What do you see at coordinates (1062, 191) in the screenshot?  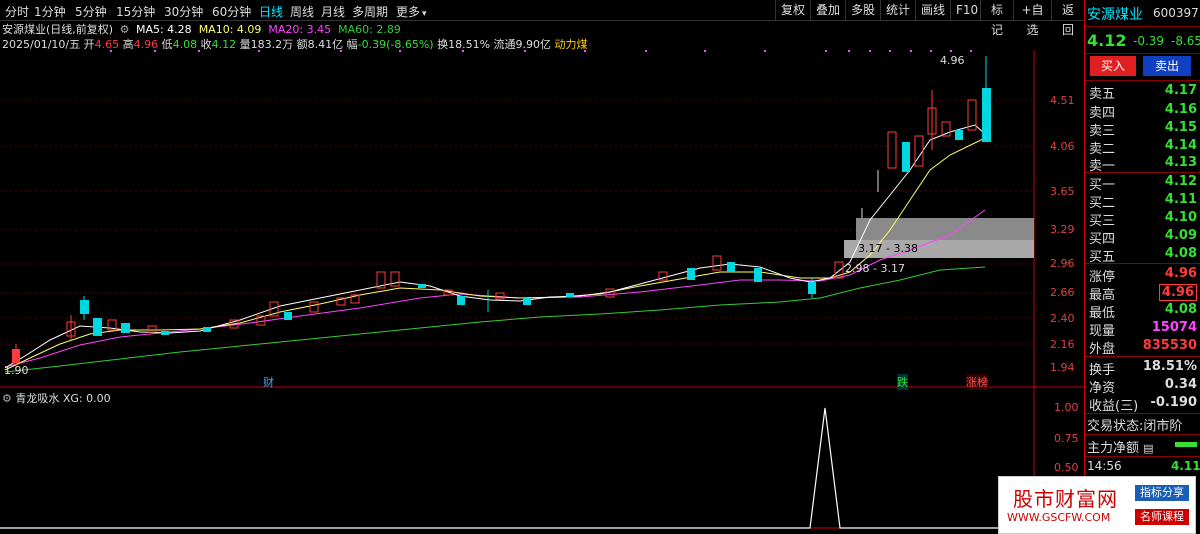 I see `price-tick: 3.65` at bounding box center [1062, 191].